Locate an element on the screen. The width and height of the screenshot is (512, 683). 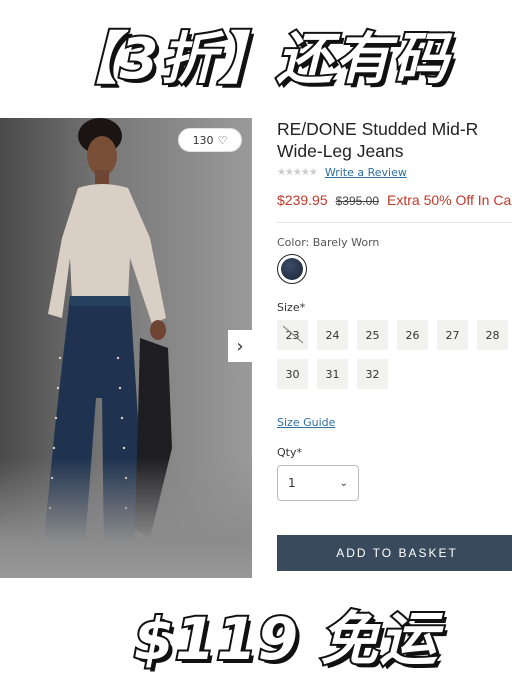
rating-row: ★★★★★ Write a Review is located at coordinates (342, 172).